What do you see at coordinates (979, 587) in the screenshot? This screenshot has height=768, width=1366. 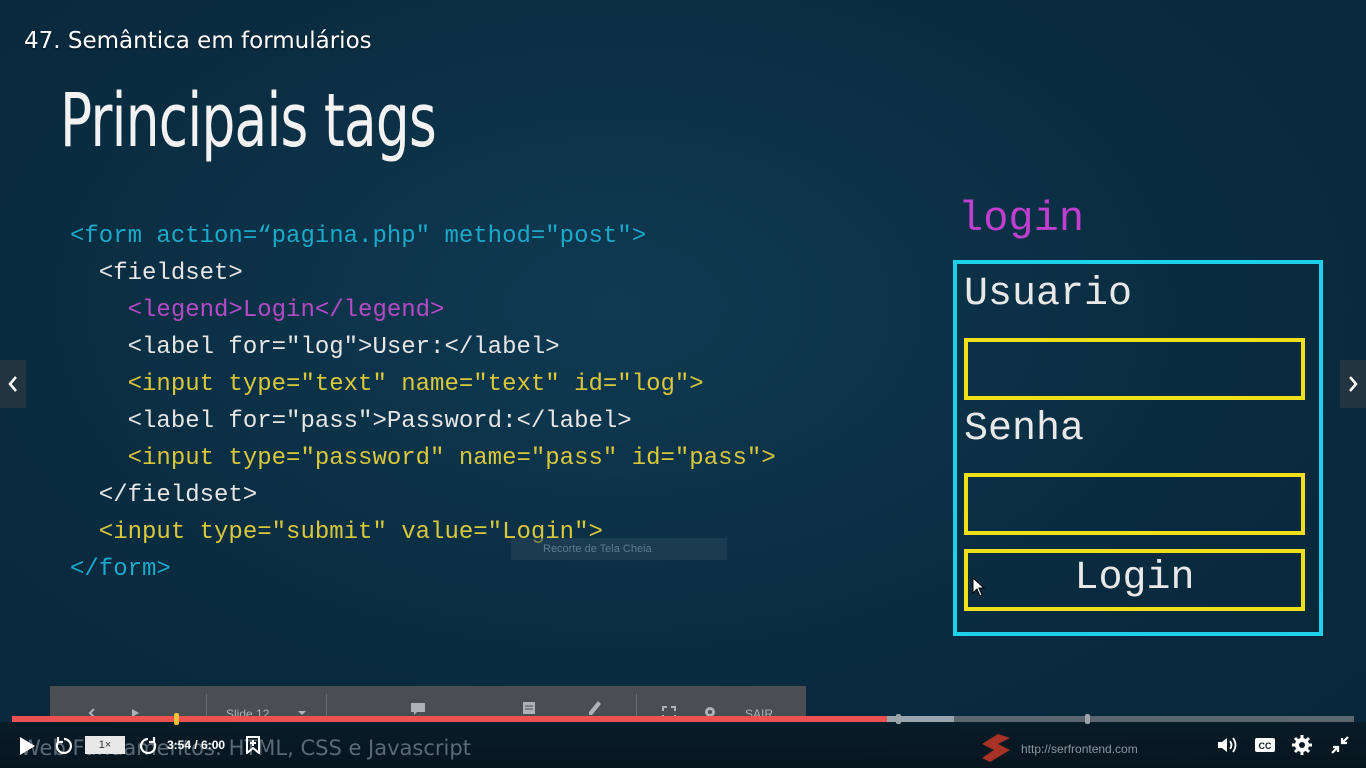 I see `mouse-cursor-icon` at bounding box center [979, 587].